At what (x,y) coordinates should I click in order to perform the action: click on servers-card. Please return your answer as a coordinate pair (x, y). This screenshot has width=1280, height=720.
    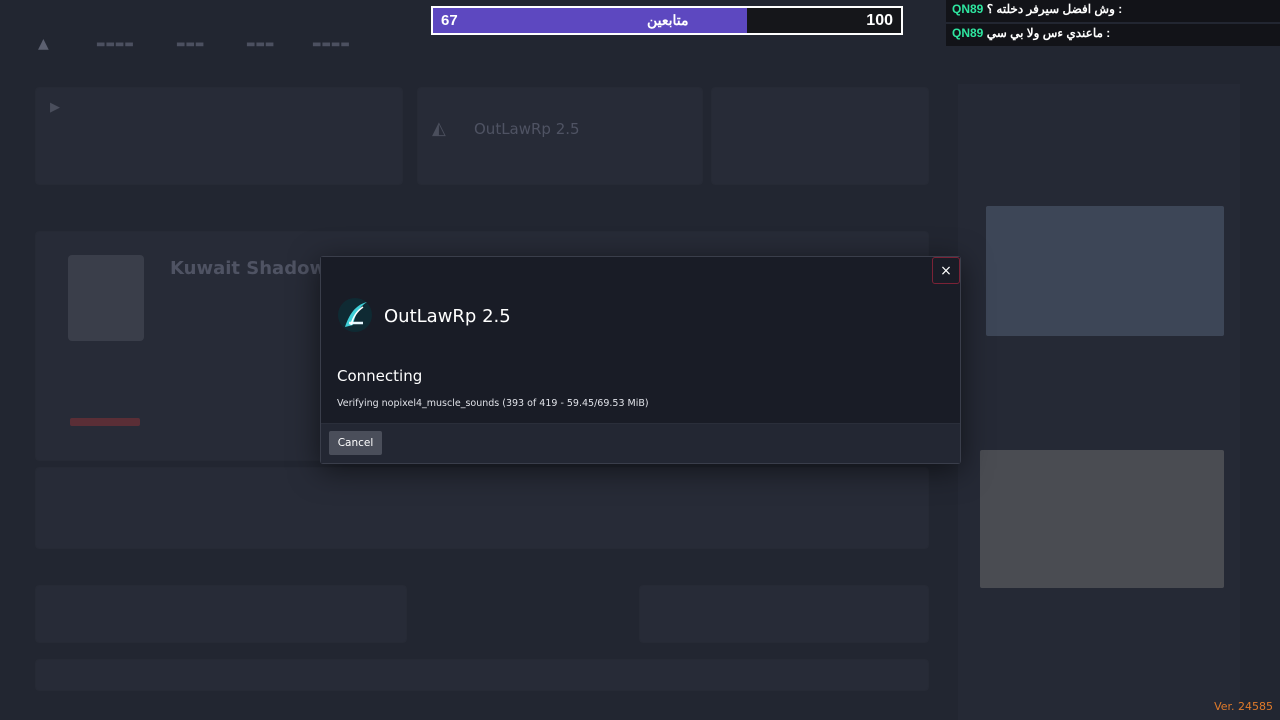
    Looking at the image, I should click on (482, 508).